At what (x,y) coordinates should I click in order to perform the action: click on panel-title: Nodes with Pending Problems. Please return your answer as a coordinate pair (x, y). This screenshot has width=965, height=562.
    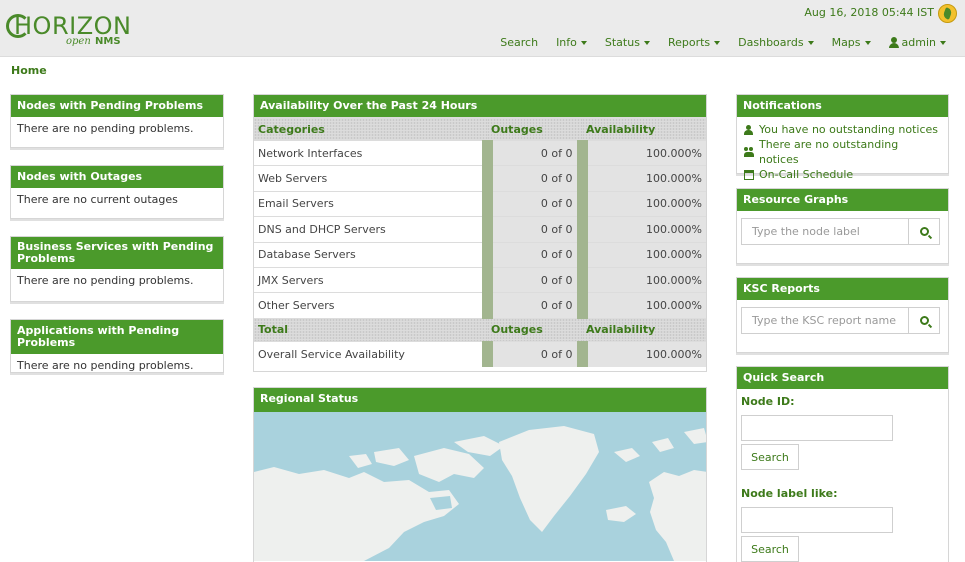
    Looking at the image, I should click on (117, 106).